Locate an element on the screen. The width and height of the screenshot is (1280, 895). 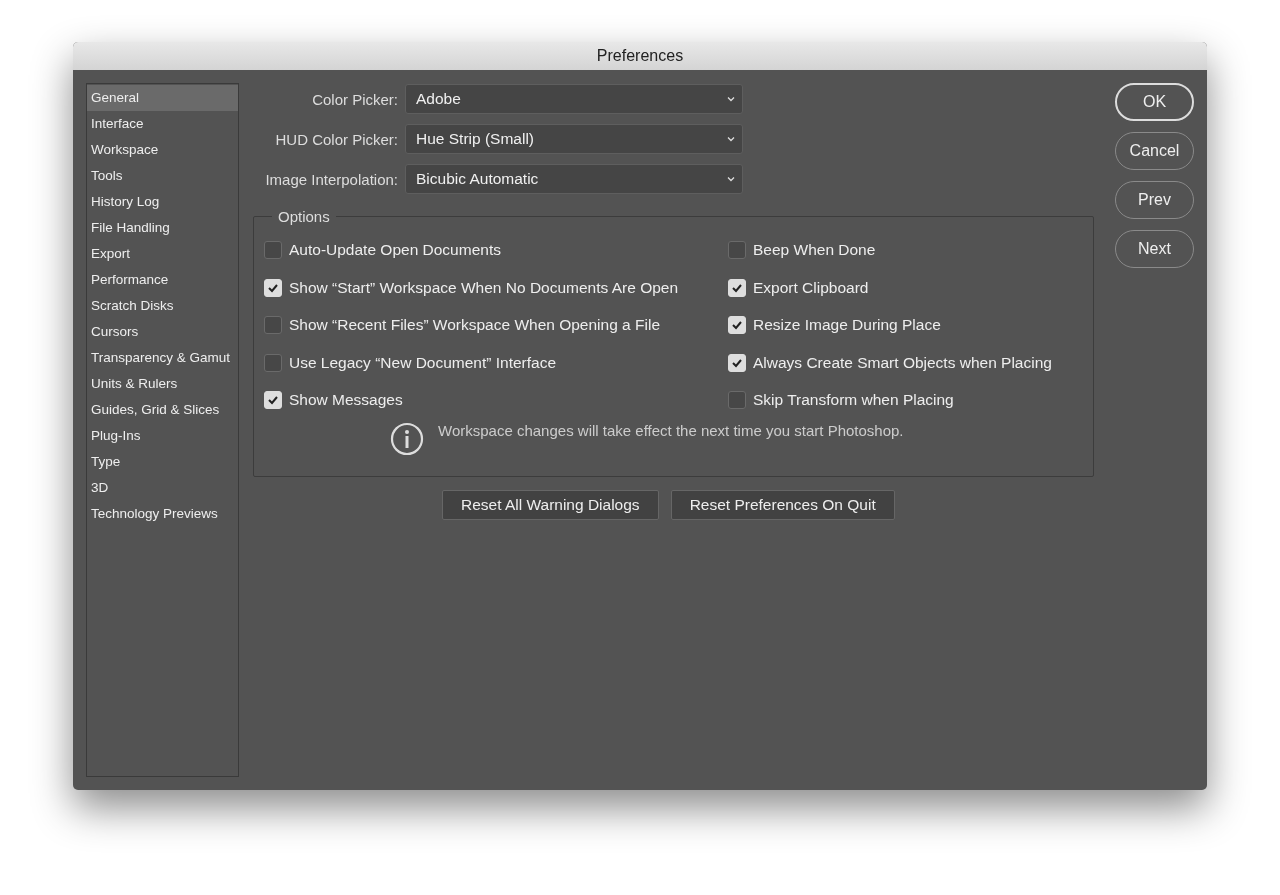
dropdown: Adobe is located at coordinates (574, 99).